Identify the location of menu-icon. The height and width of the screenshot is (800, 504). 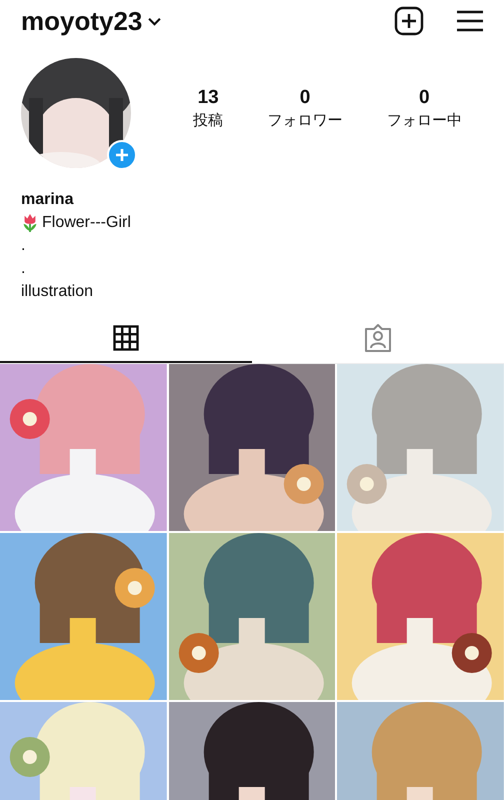
(470, 21).